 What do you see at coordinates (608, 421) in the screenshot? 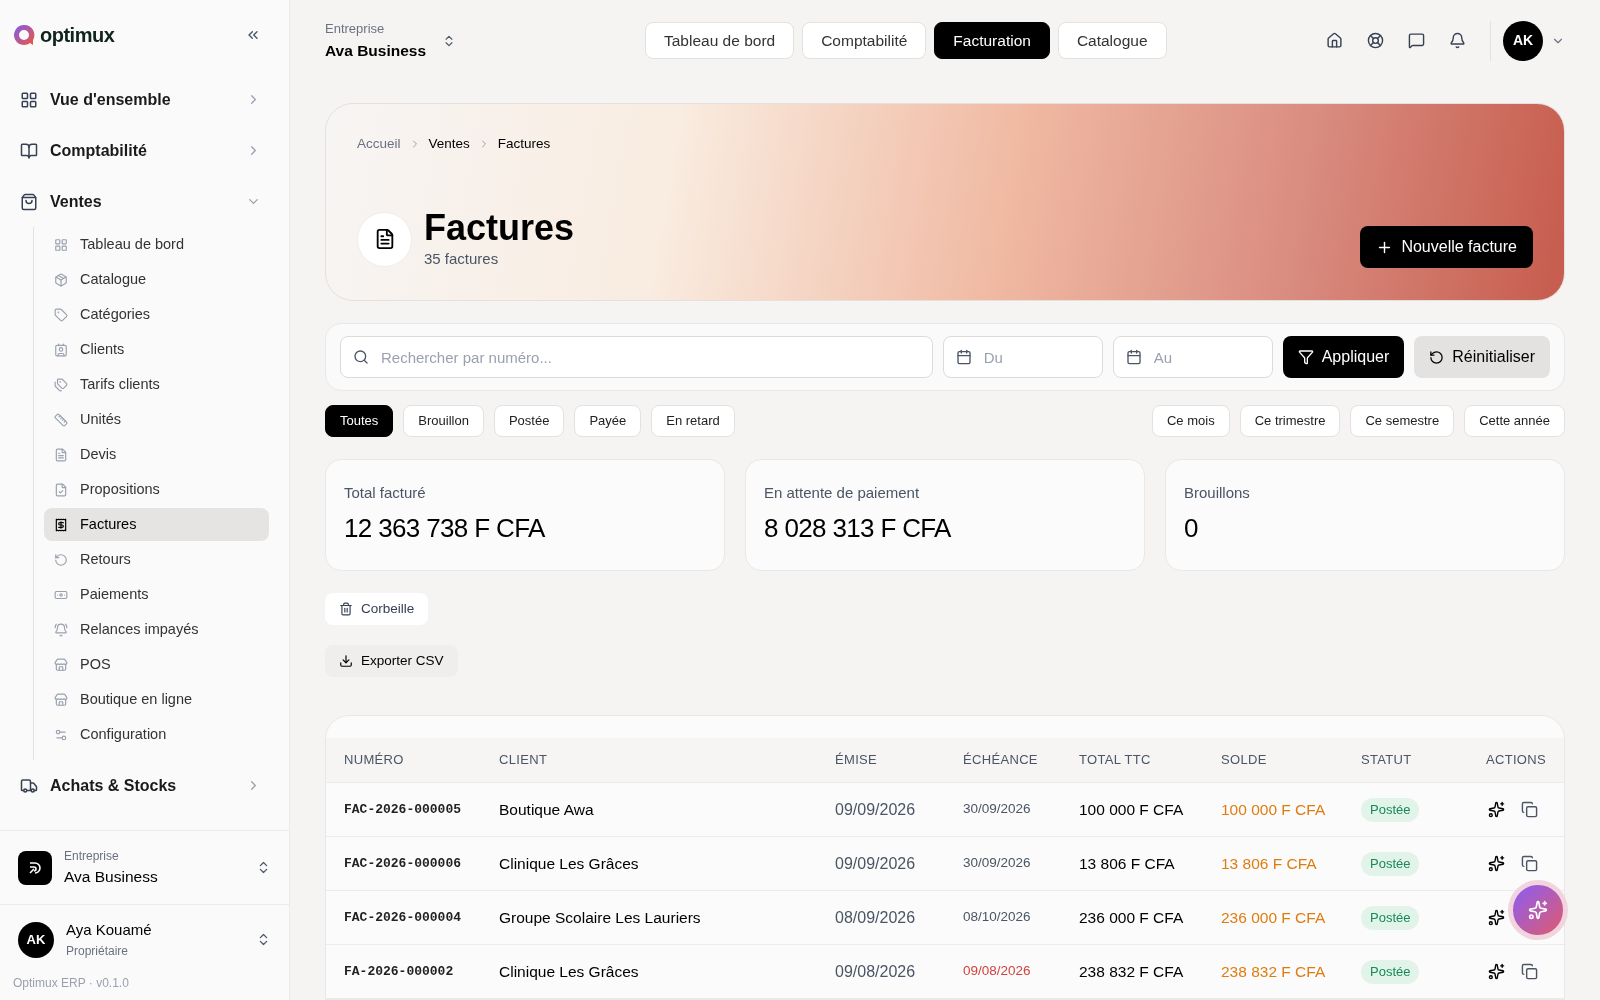
I see `filter-chip: Payée` at bounding box center [608, 421].